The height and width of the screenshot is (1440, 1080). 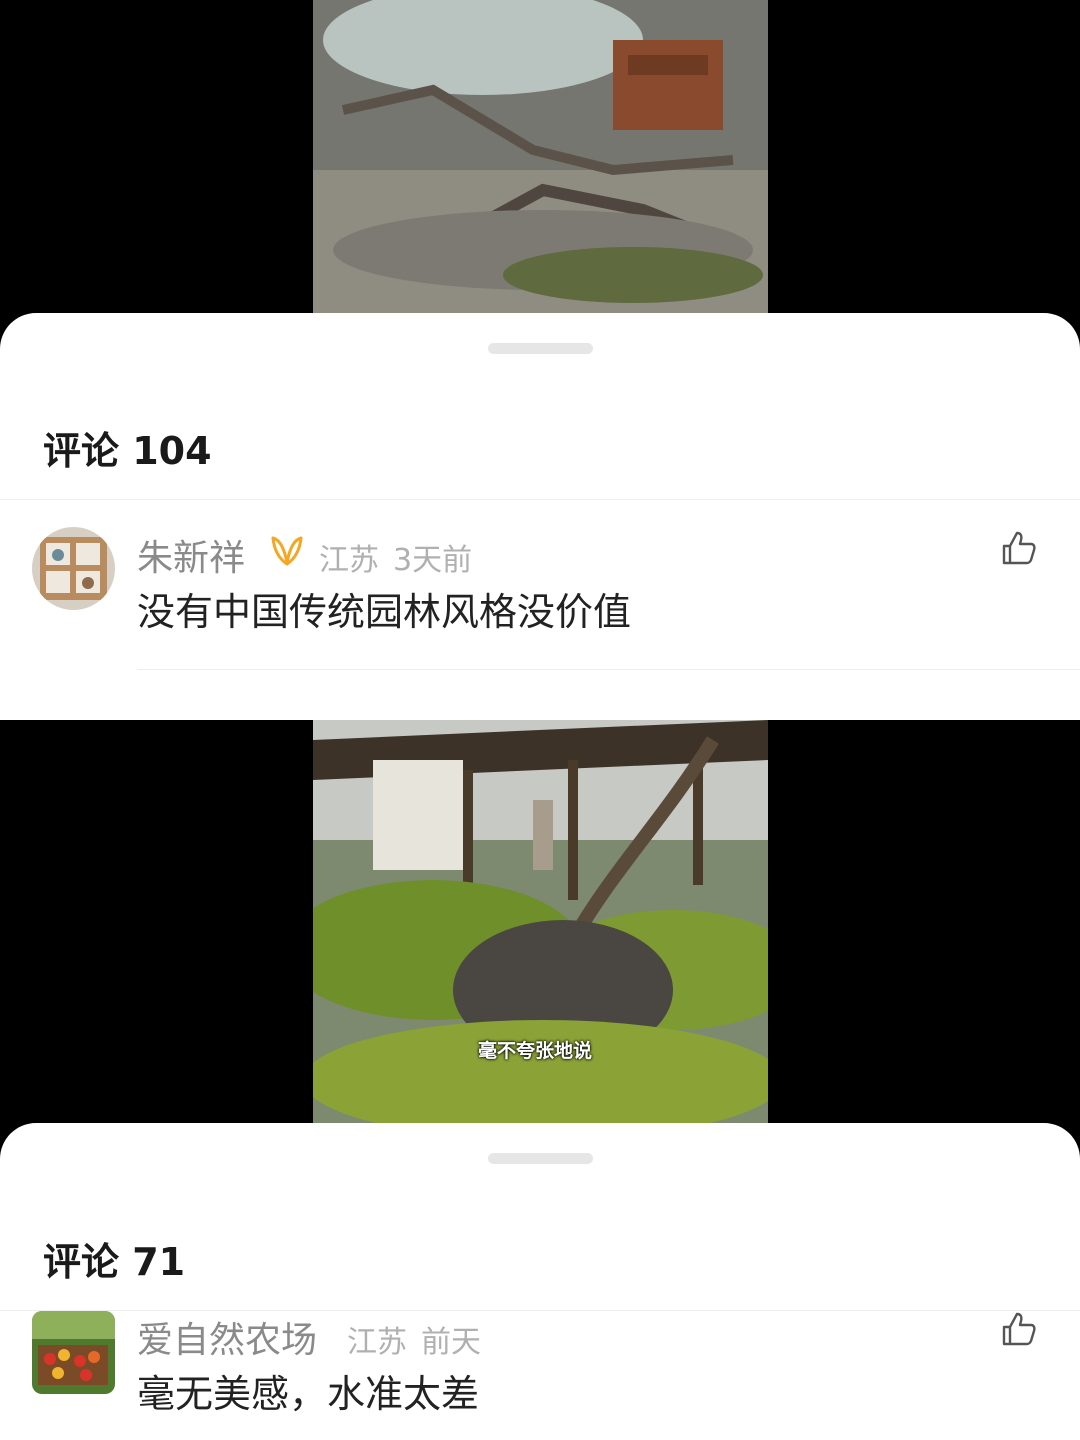 What do you see at coordinates (227, 1337) in the screenshot?
I see `comment-username: 爱自然农场` at bounding box center [227, 1337].